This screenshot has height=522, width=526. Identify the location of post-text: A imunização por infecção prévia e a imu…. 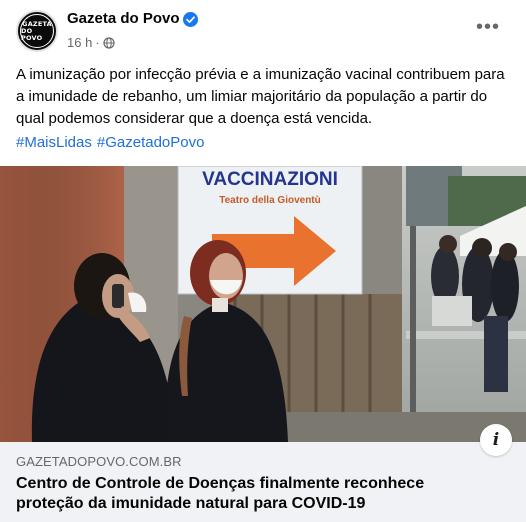
(260, 96).